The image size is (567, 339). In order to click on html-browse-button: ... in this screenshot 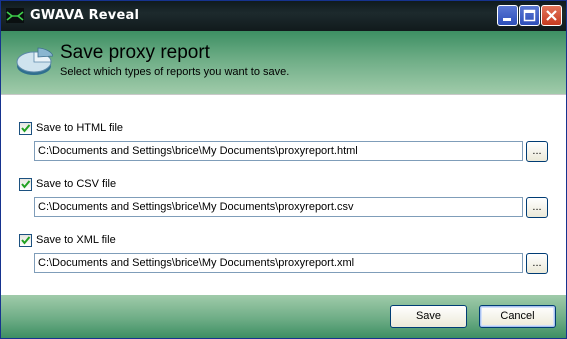, I will do `click(537, 151)`.